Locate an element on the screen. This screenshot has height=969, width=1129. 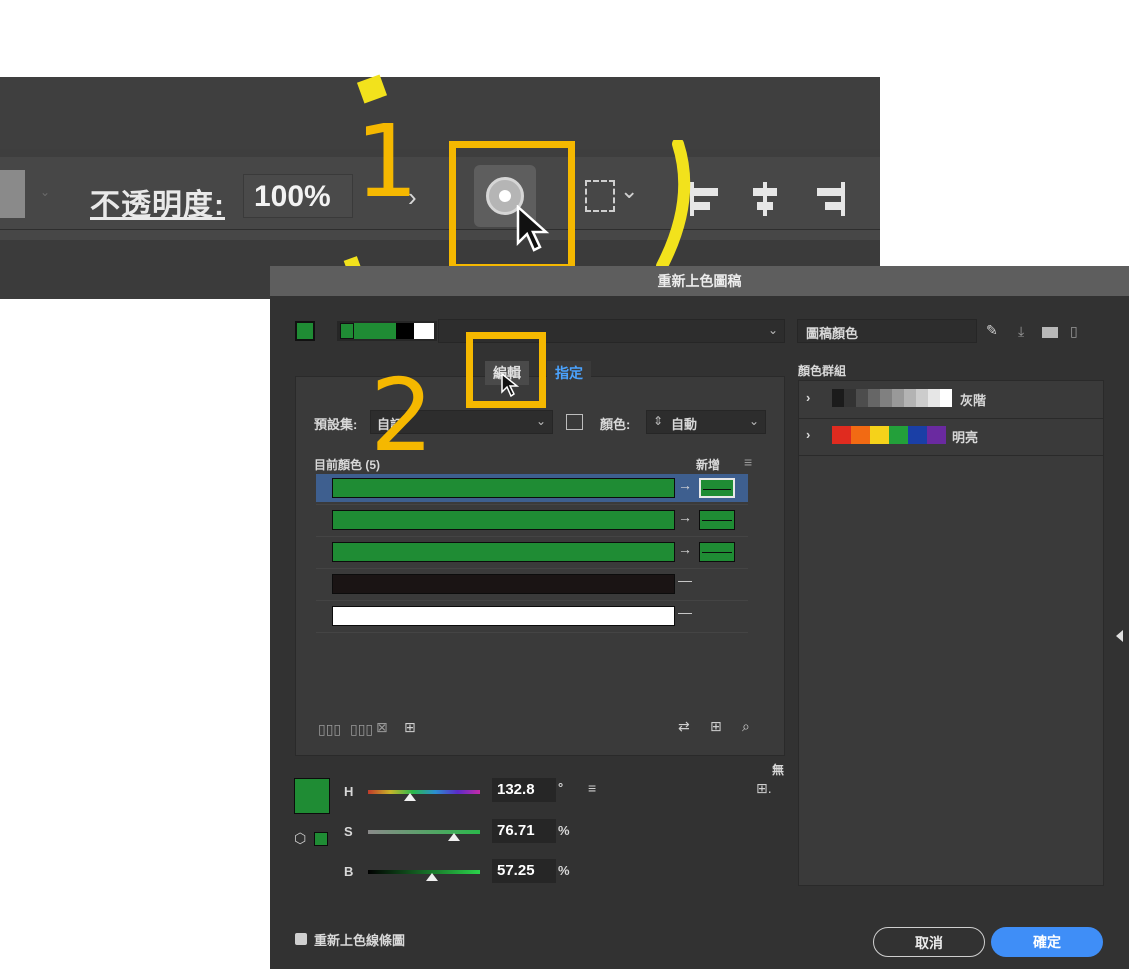
new-label: 新增 is located at coordinates (708, 465).